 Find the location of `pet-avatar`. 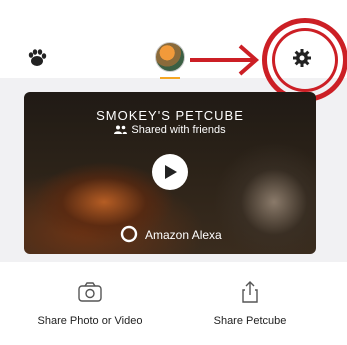

pet-avatar is located at coordinates (170, 57).